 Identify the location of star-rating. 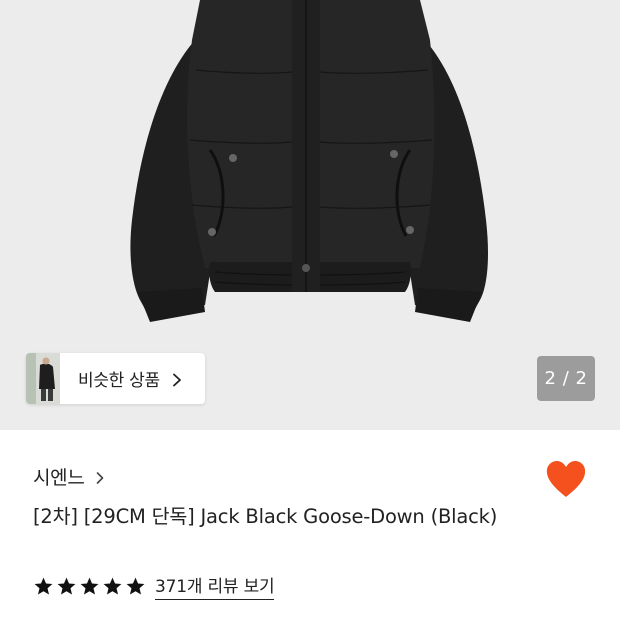
(90, 586).